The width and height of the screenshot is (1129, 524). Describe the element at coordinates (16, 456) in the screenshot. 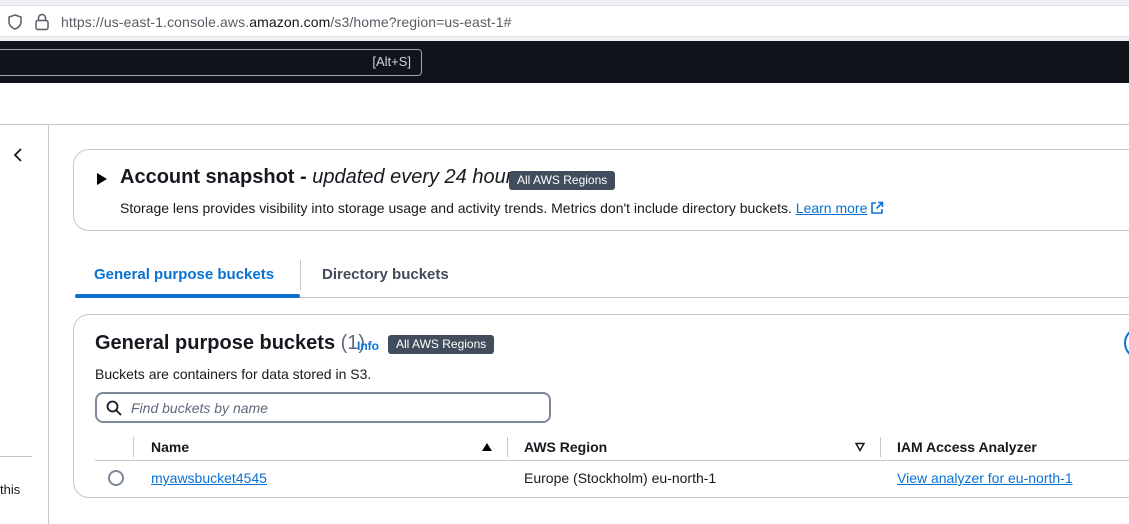

I see `side-divider` at that location.